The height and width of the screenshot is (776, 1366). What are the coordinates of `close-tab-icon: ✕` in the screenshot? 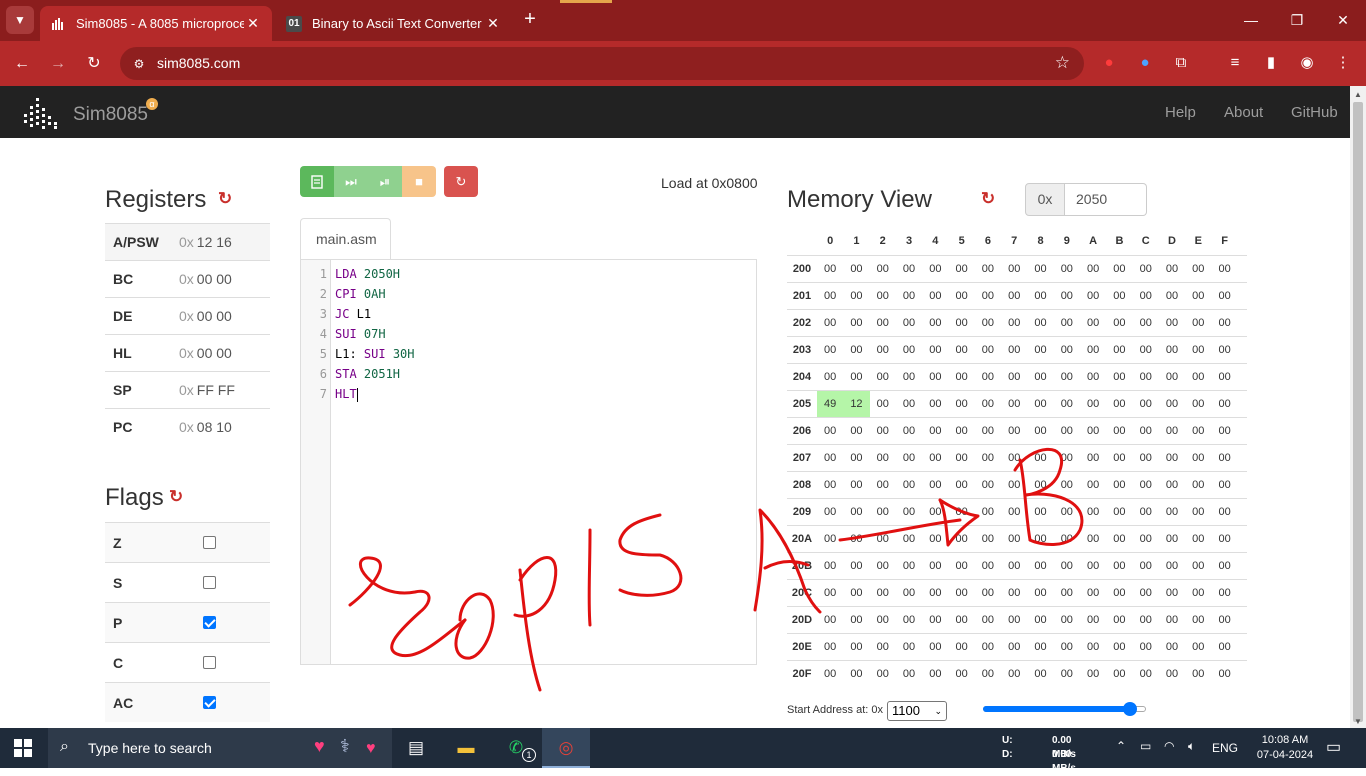 It's located at (493, 23).